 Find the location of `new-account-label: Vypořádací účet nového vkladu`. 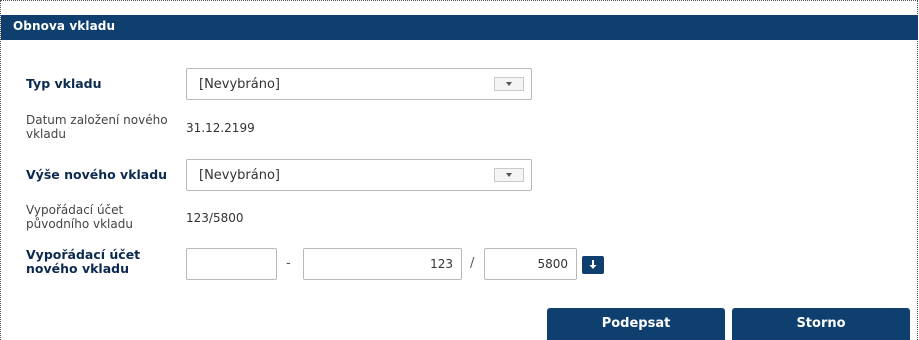

new-account-label: Vypořádací účet nového vkladu is located at coordinates (83, 262).